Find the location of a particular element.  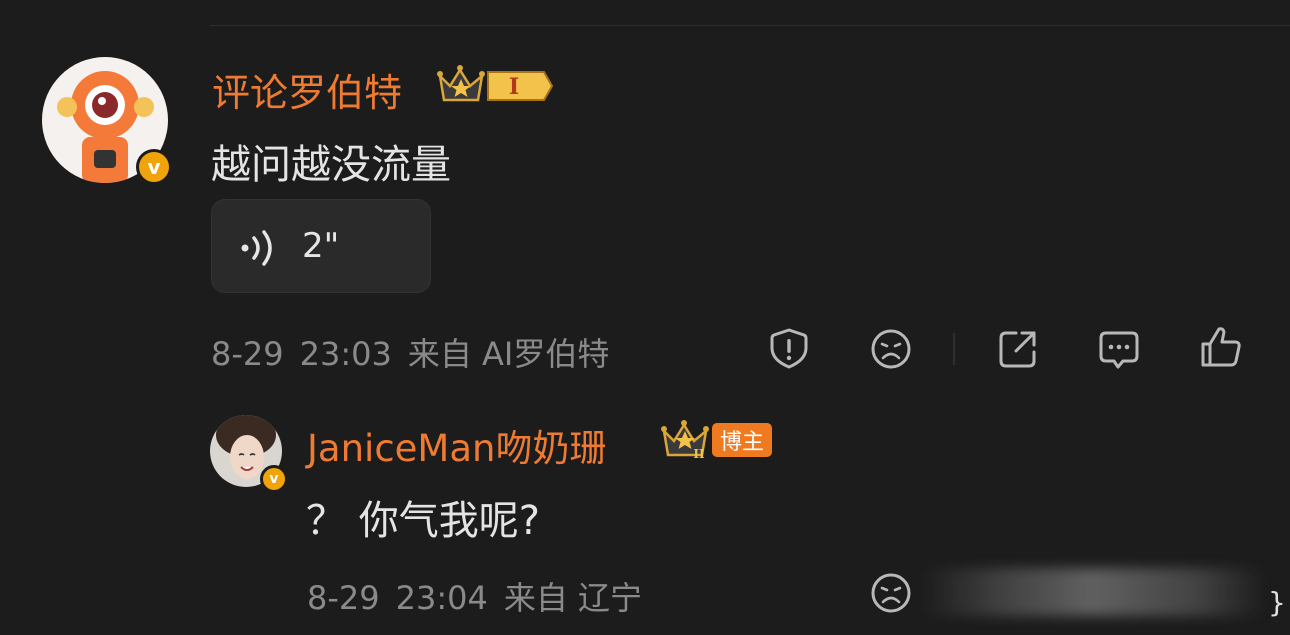

report-icon is located at coordinates (789, 348).